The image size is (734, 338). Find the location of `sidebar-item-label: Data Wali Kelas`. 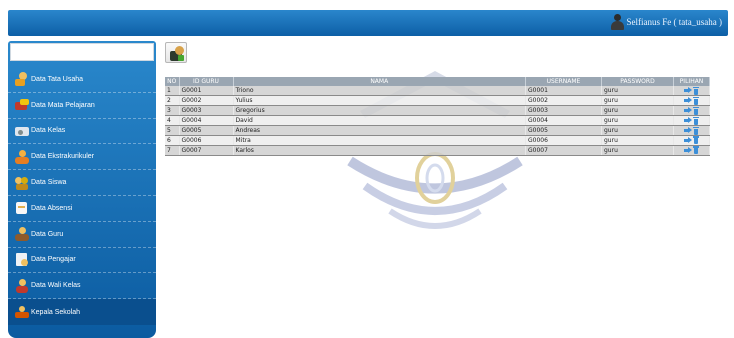

sidebar-item-label: Data Wali Kelas is located at coordinates (56, 286).